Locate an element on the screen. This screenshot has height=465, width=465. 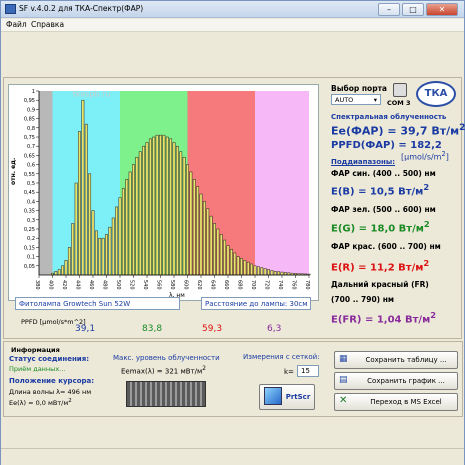
distance-field: Расстояние до лампы: 30см is located at coordinates (256, 303).